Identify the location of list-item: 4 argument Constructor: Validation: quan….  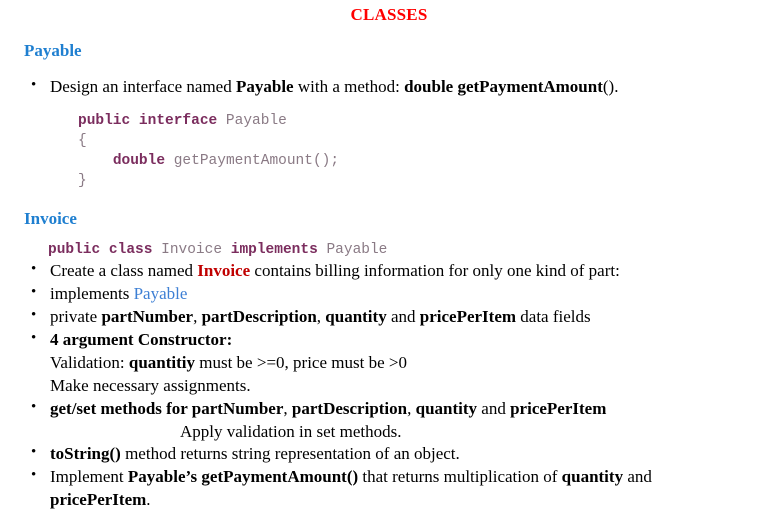
(389, 363).